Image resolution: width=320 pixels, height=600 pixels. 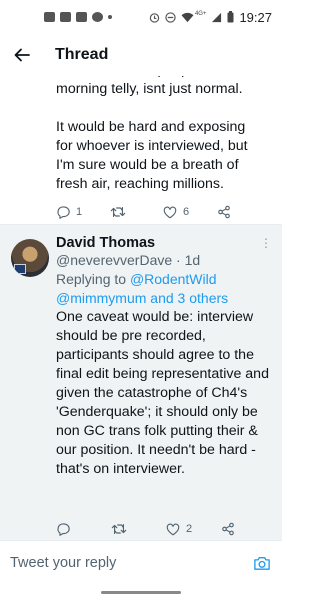 What do you see at coordinates (105, 243) in the screenshot?
I see `display-name: David Thomas` at bounding box center [105, 243].